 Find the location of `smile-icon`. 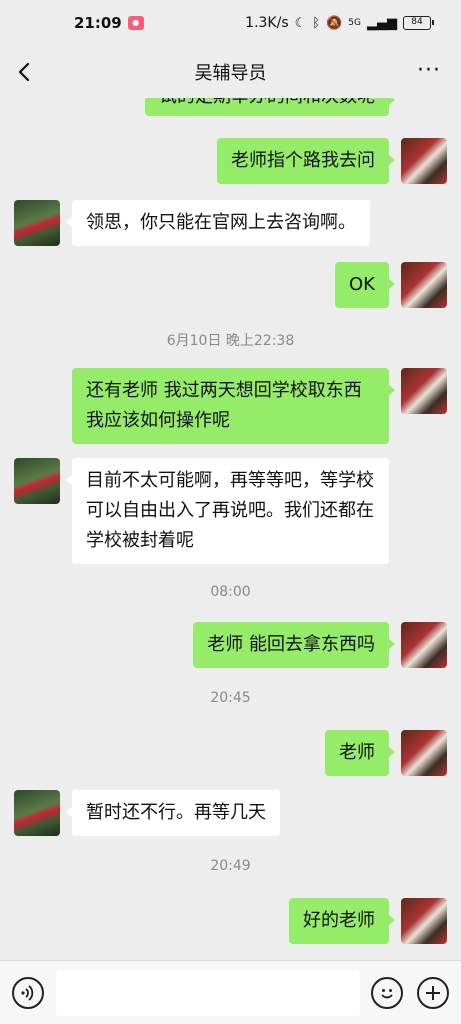

smile-icon is located at coordinates (387, 994).